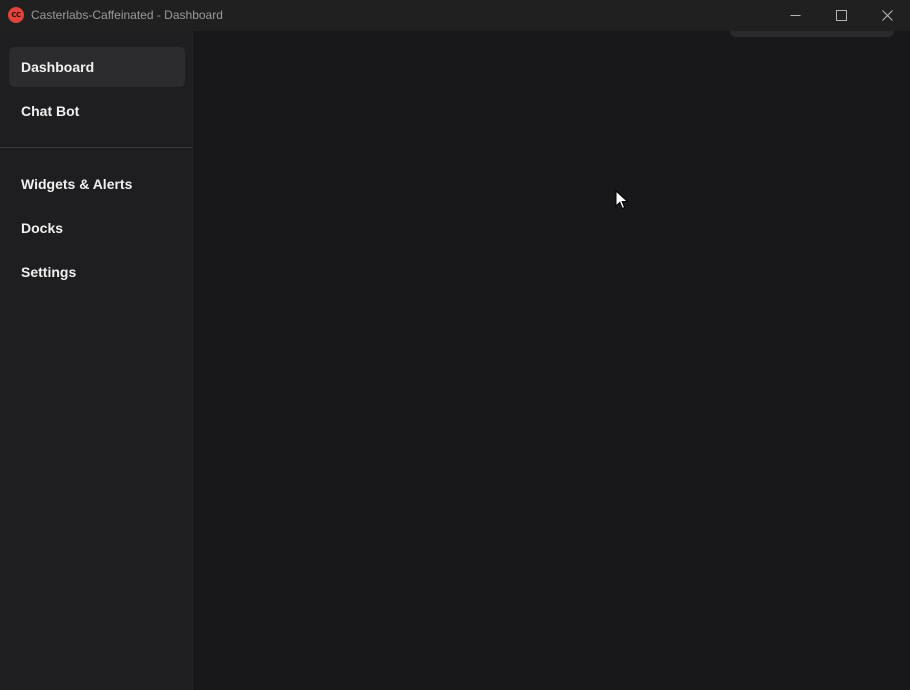 The width and height of the screenshot is (910, 690). What do you see at coordinates (97, 67) in the screenshot?
I see `sidebar-item-dashboard: Dashboard` at bounding box center [97, 67].